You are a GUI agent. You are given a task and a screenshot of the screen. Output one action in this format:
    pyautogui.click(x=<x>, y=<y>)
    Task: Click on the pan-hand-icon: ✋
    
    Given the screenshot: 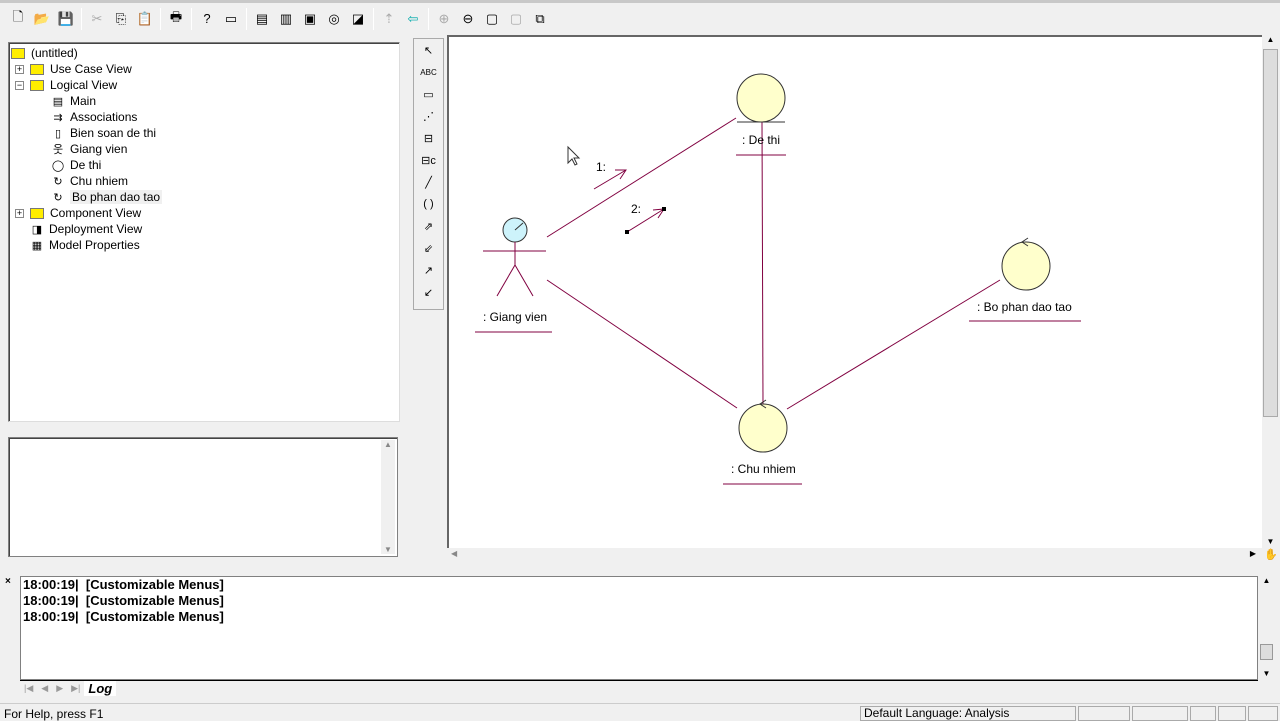 What is the action you would take?
    pyautogui.click(x=1271, y=555)
    